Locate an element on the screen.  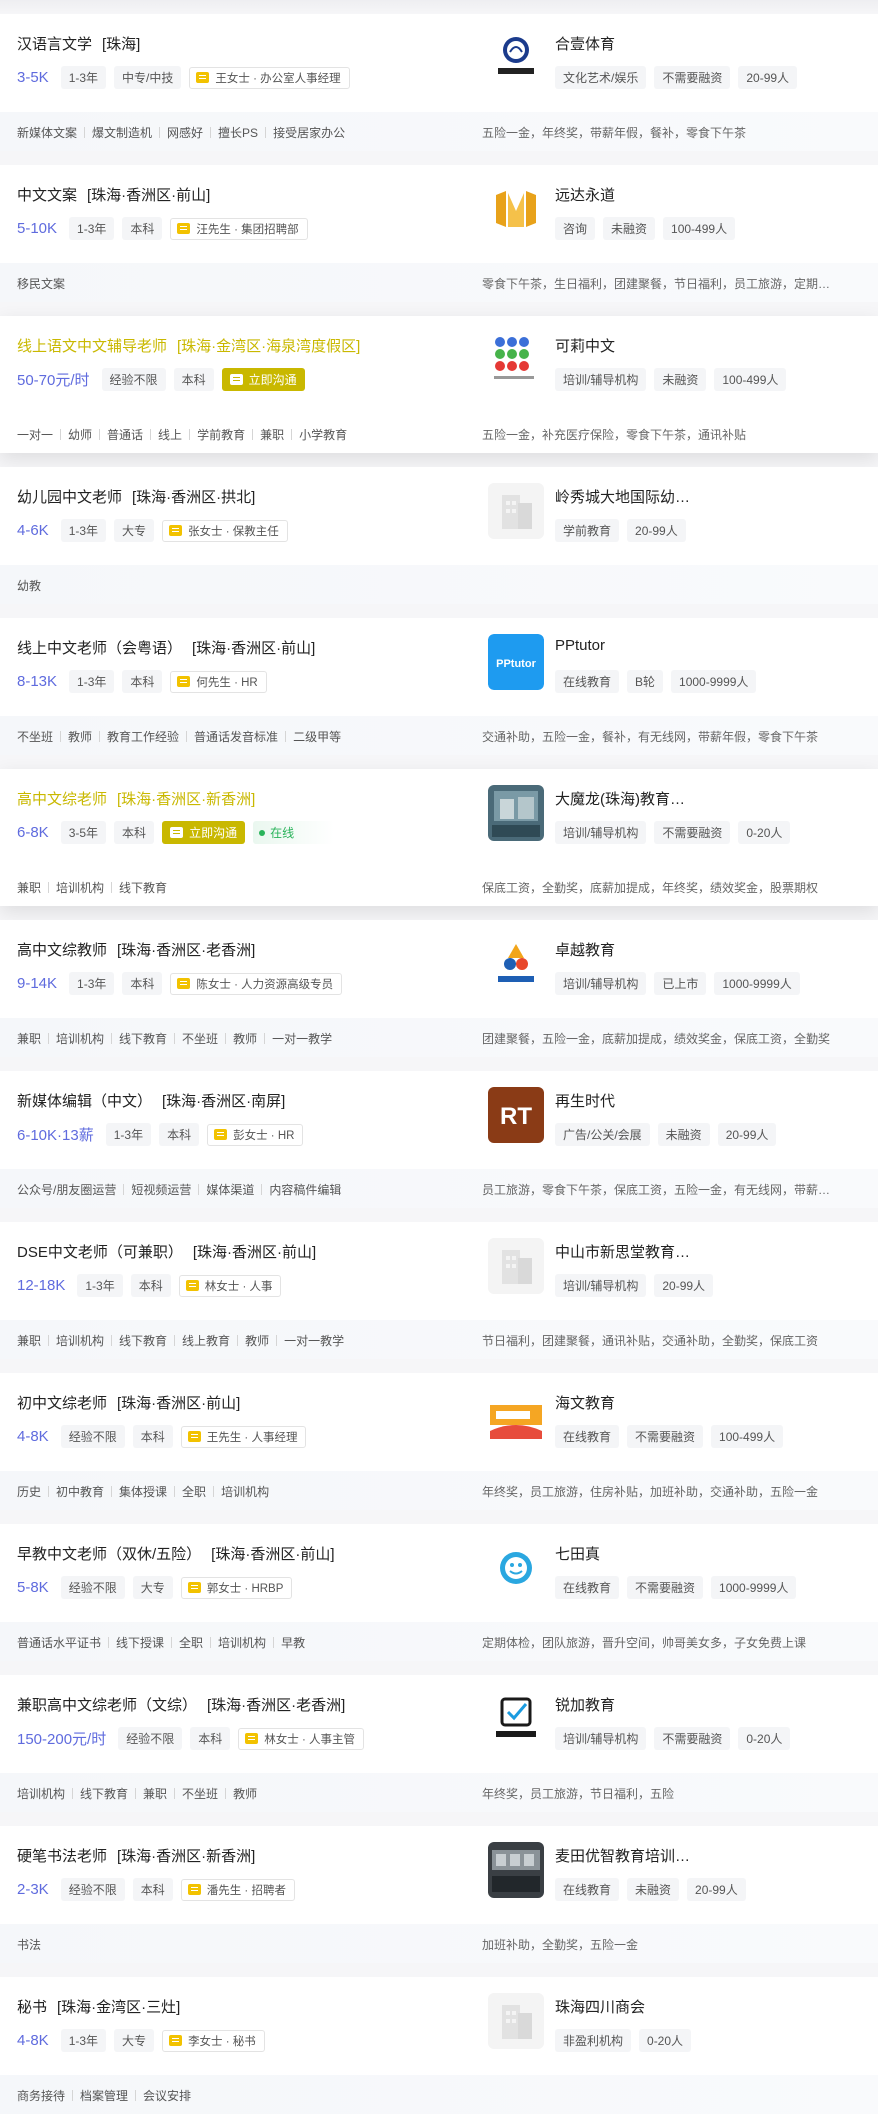
company-name: 锐加教育 is located at coordinates (585, 1704).